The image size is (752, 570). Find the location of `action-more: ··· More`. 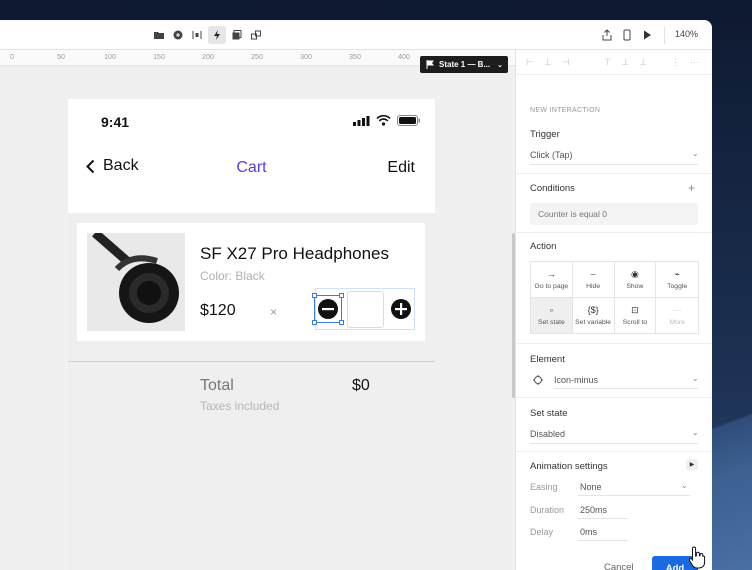

action-more: ··· More is located at coordinates (677, 316).